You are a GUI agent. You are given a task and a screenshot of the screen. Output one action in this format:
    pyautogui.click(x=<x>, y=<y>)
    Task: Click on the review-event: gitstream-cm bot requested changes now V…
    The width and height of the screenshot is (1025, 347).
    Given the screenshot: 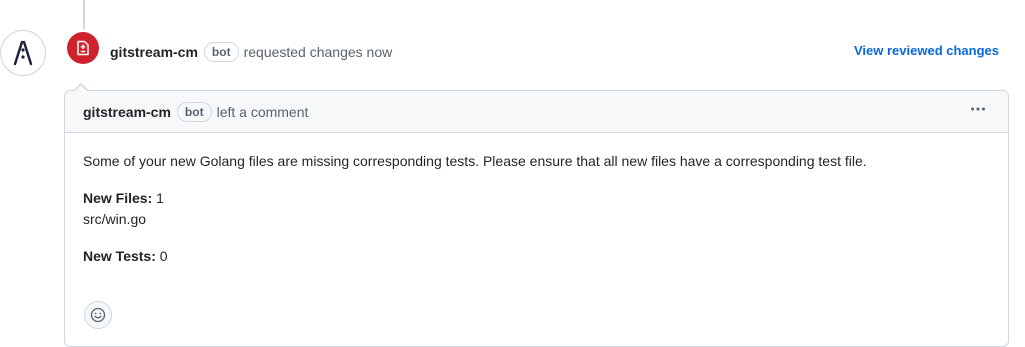 What is the action you would take?
    pyautogui.click(x=555, y=52)
    